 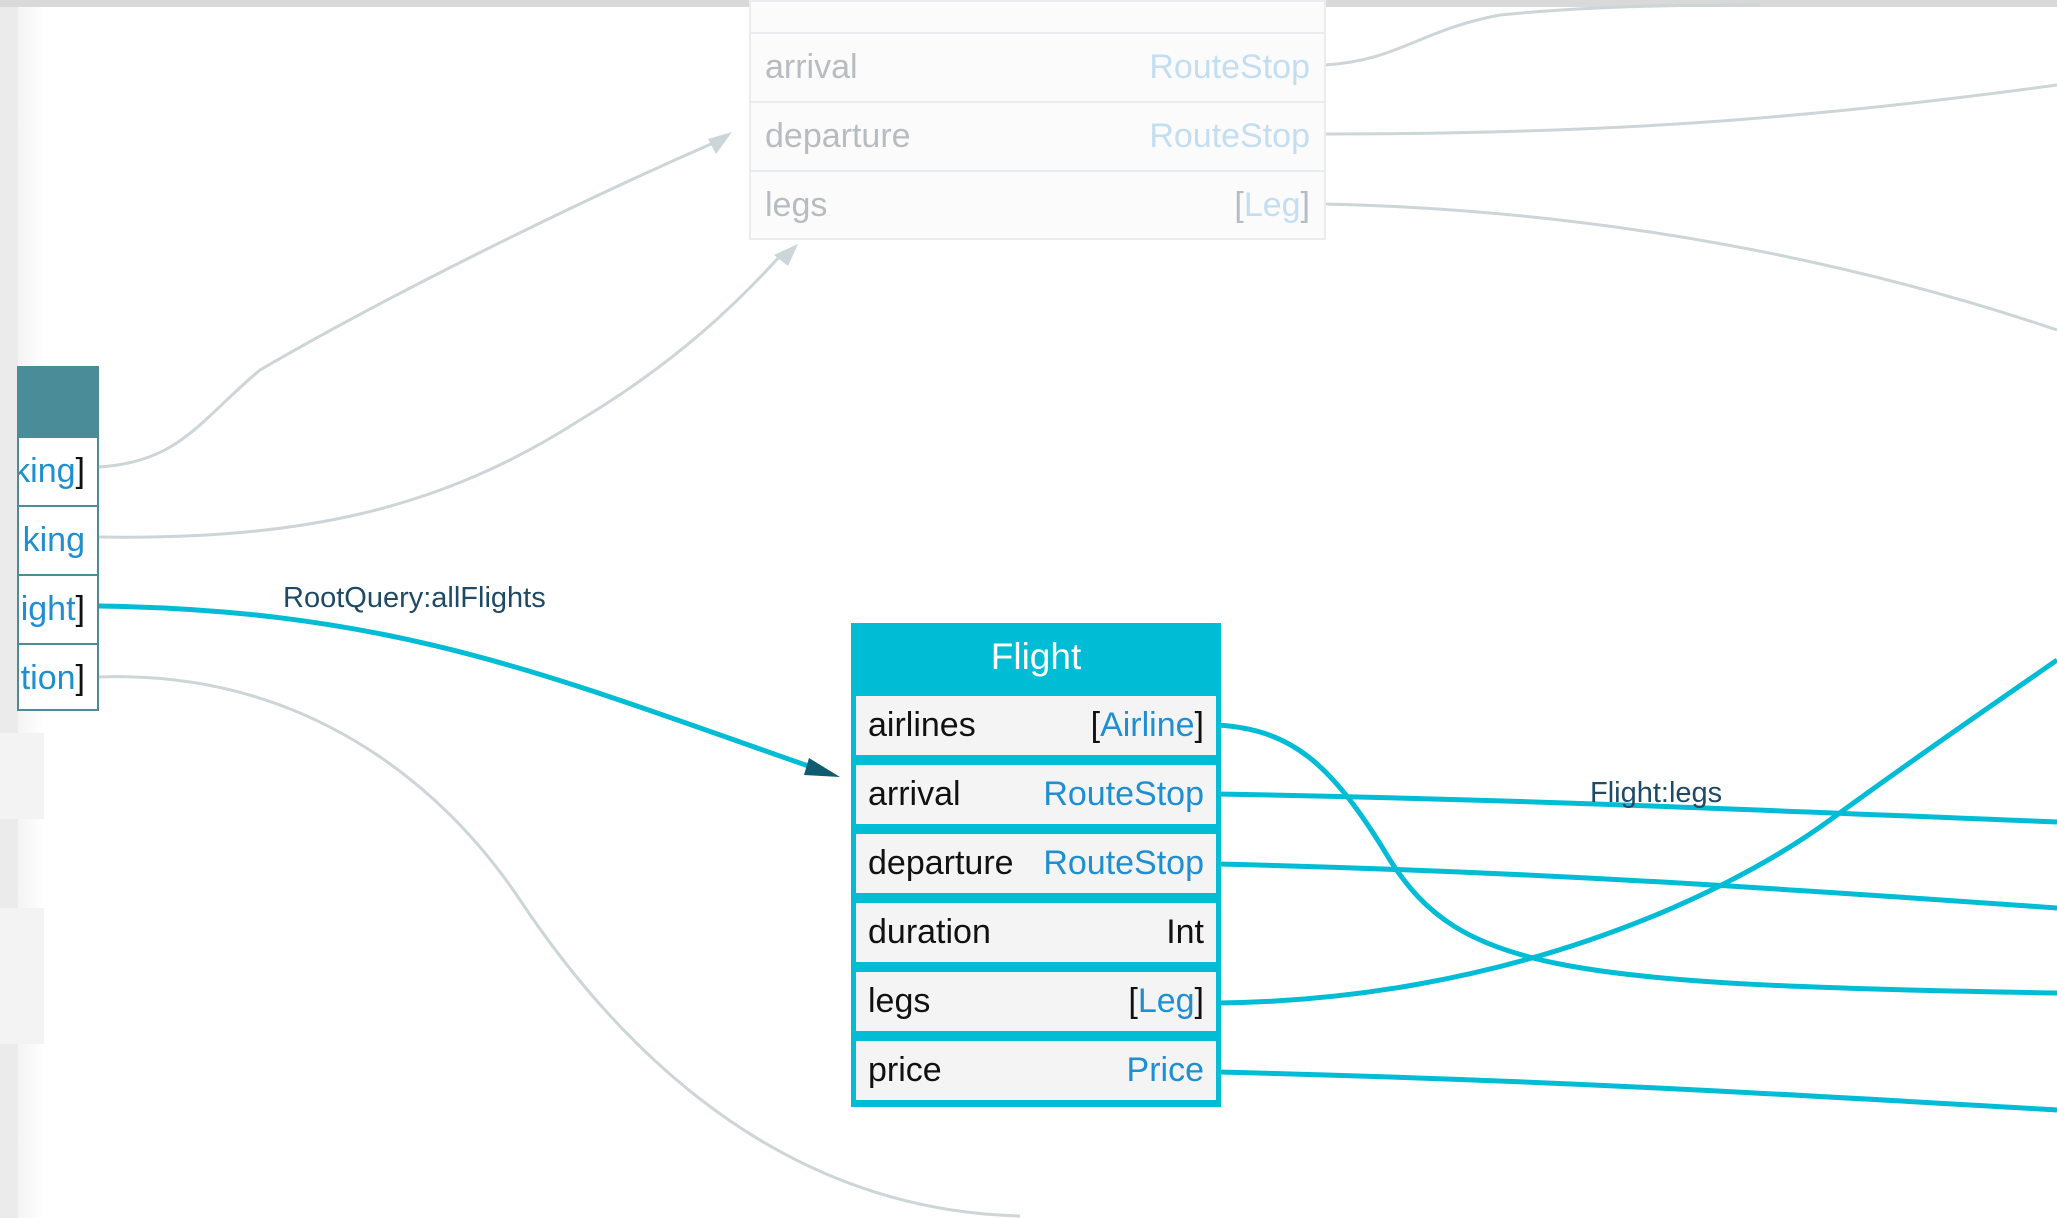 I want to click on field-name: airlines, so click(x=922, y=725).